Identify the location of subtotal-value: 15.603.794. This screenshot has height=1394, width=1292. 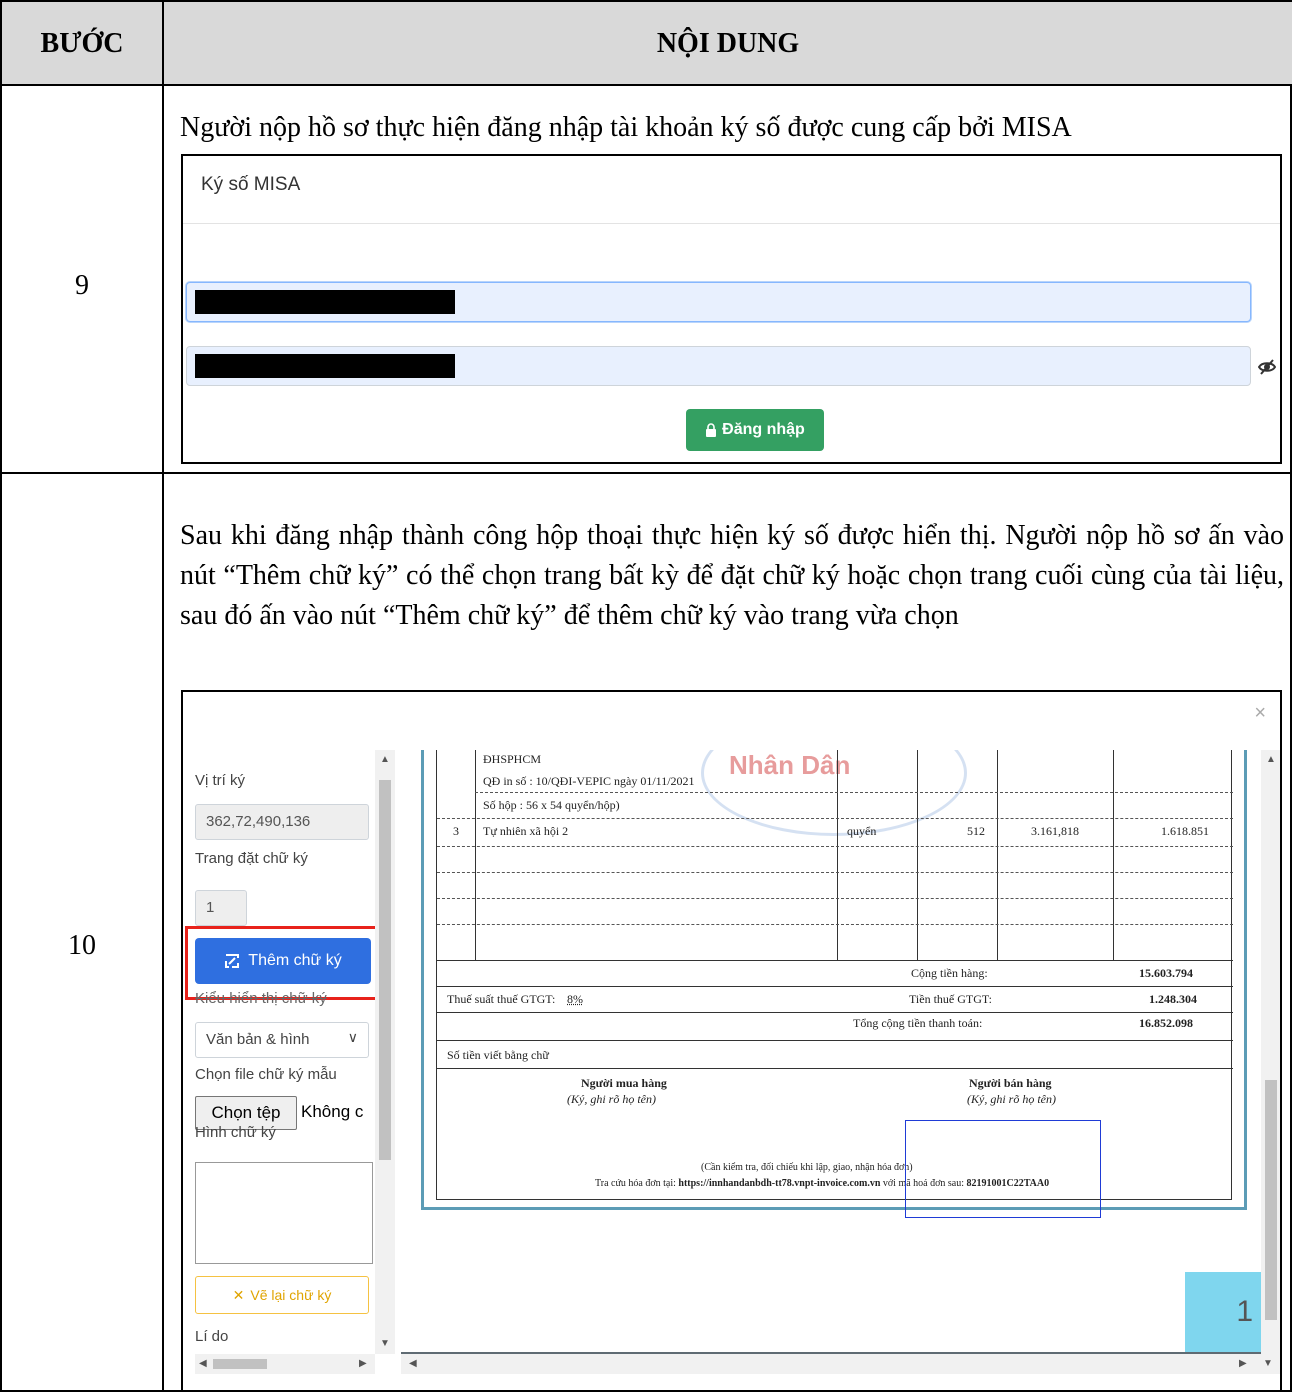
(1166, 973).